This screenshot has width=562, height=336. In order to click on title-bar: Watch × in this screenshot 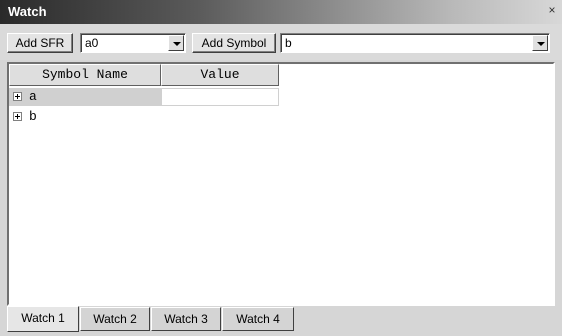, I will do `click(281, 12)`.